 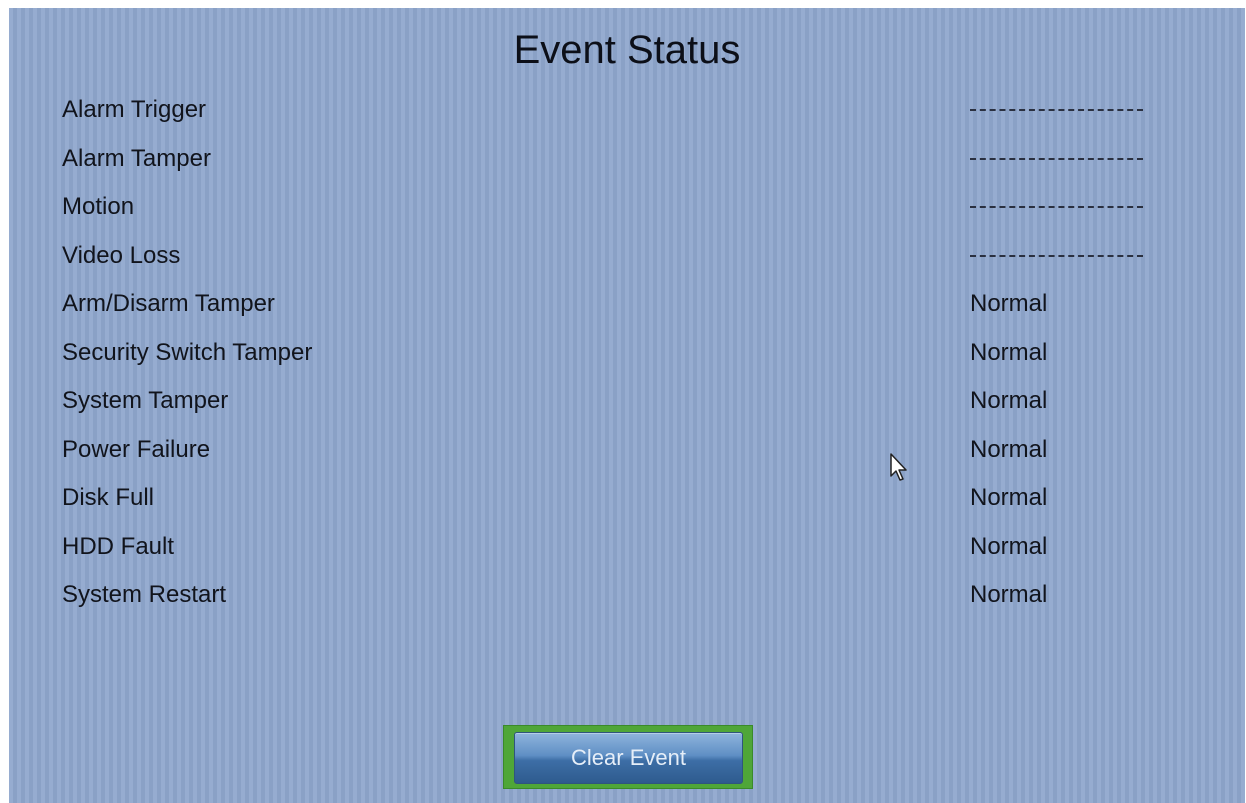 I want to click on event-label: Arm/Disarm Tamper, so click(x=168, y=303).